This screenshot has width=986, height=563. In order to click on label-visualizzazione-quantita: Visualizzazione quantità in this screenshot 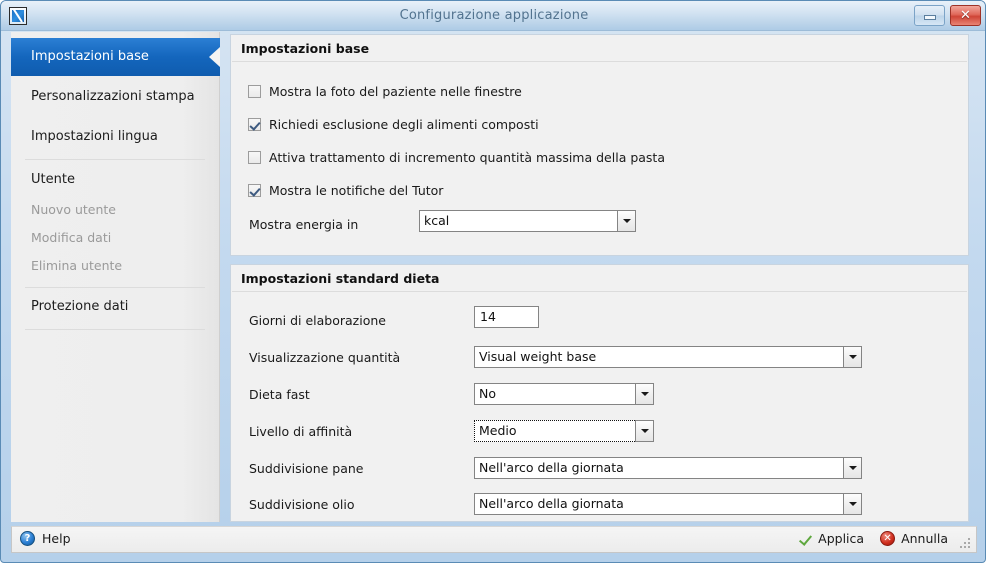, I will do `click(325, 357)`.